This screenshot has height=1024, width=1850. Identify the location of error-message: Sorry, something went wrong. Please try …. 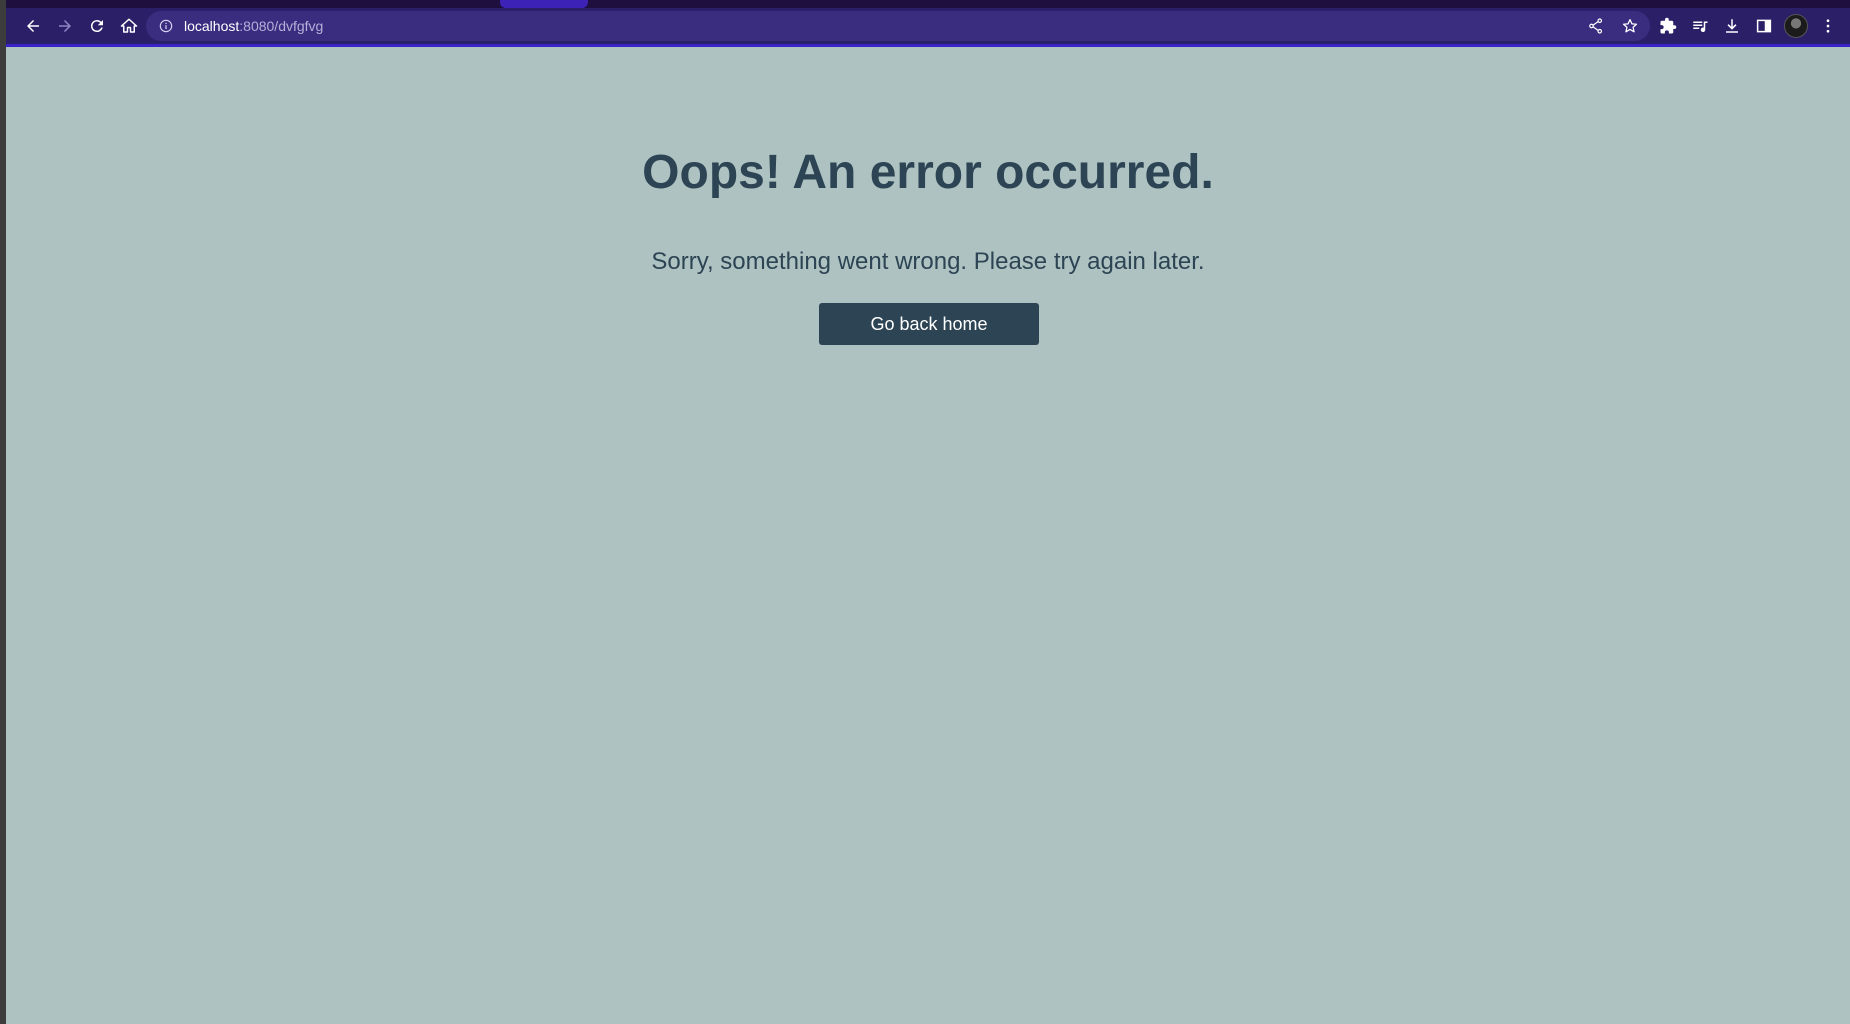
(928, 261).